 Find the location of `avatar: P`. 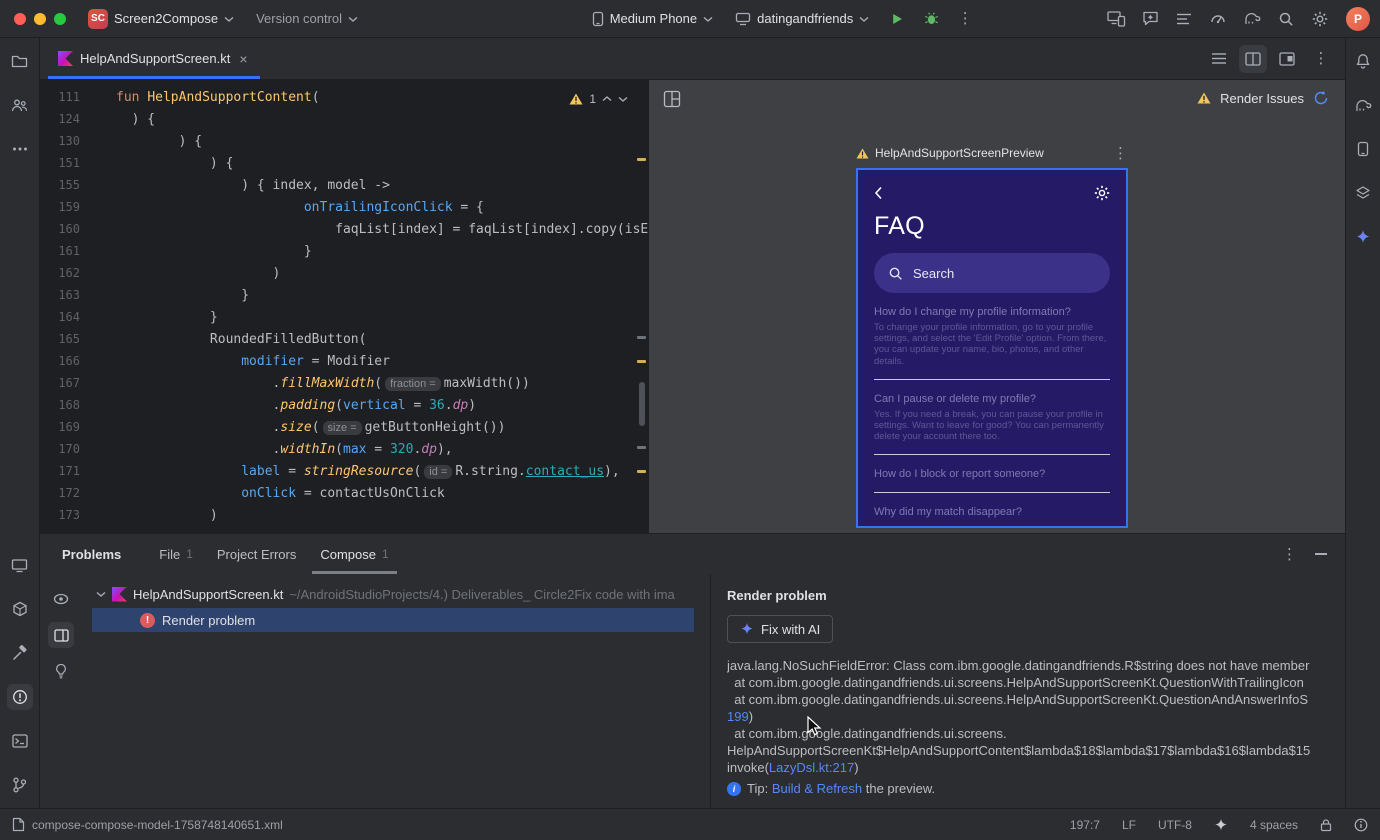

avatar: P is located at coordinates (1358, 18).